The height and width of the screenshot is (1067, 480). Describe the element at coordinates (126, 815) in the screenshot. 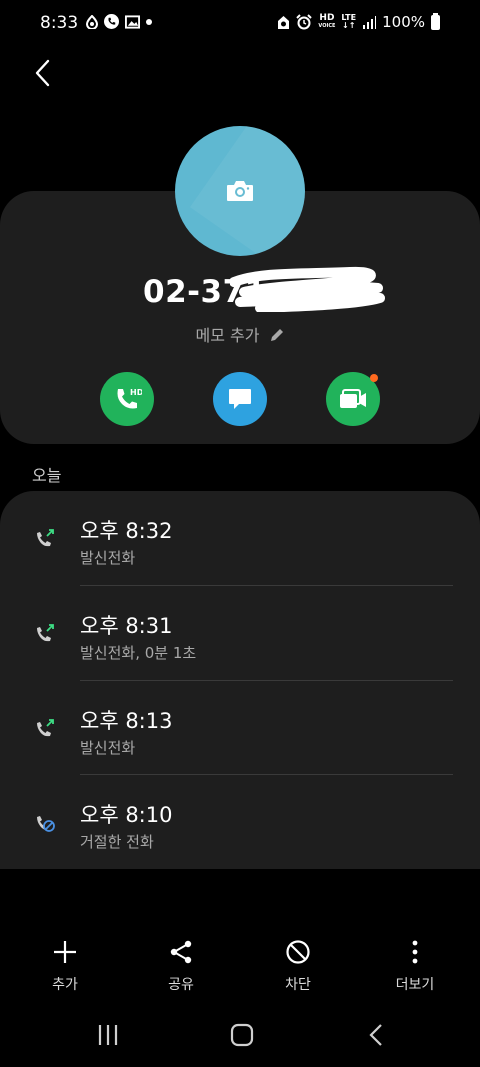

I see `call-time: 오후 8:10` at that location.